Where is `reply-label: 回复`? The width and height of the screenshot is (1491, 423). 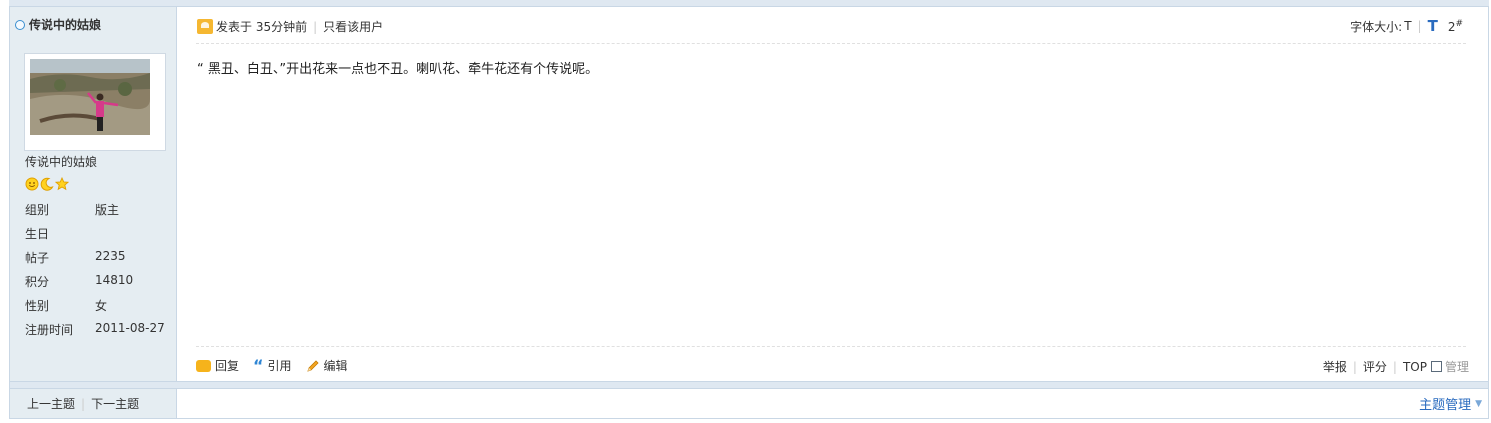
reply-label: 回复 is located at coordinates (227, 366).